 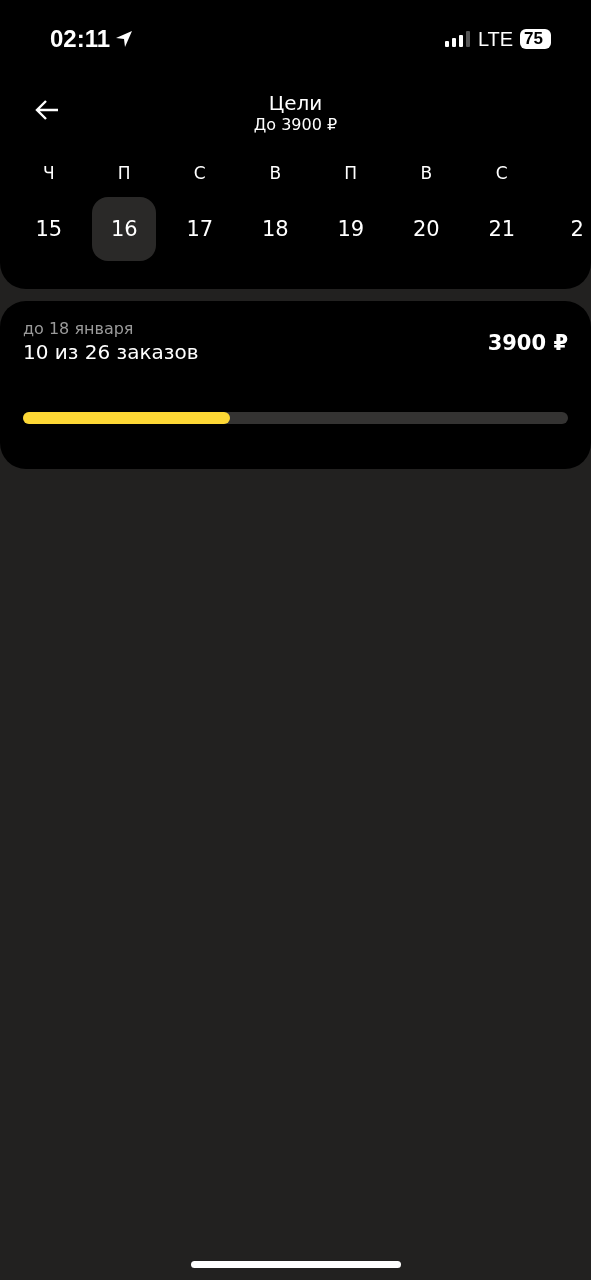 I want to click on date-button: 16, so click(x=124, y=229).